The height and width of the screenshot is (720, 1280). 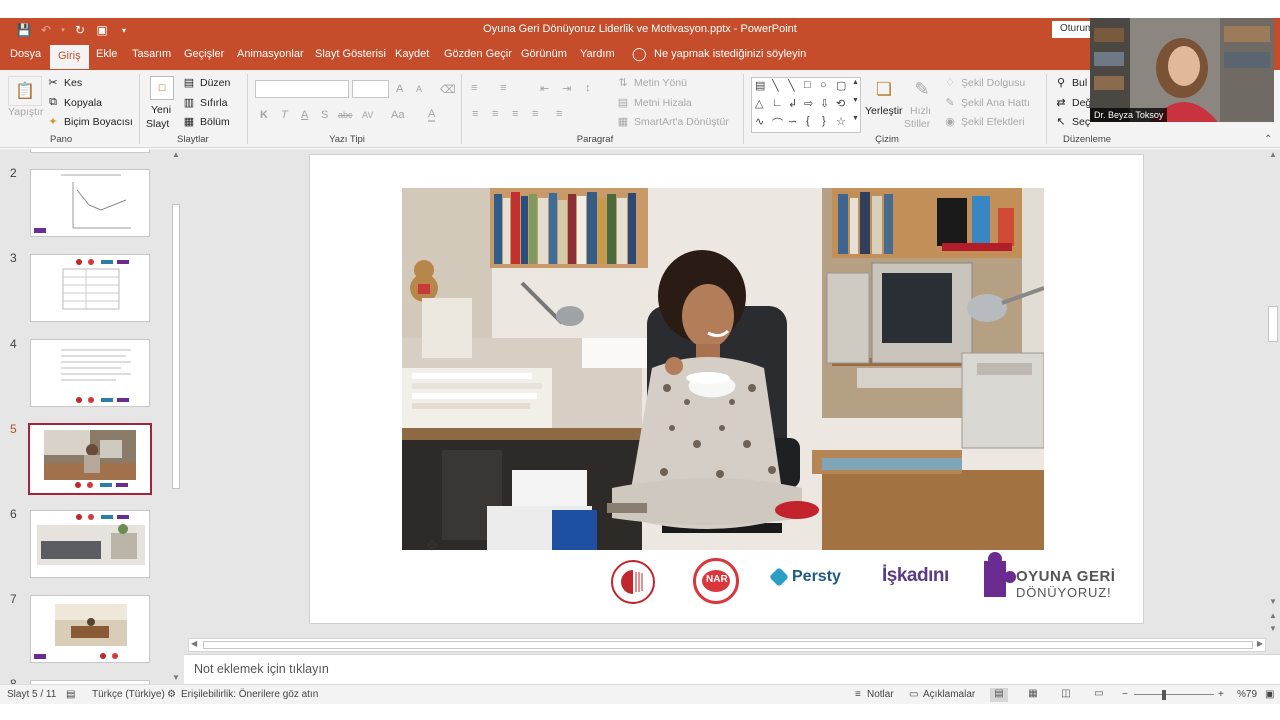 I want to click on normal-view-icon: ▤, so click(x=999, y=695).